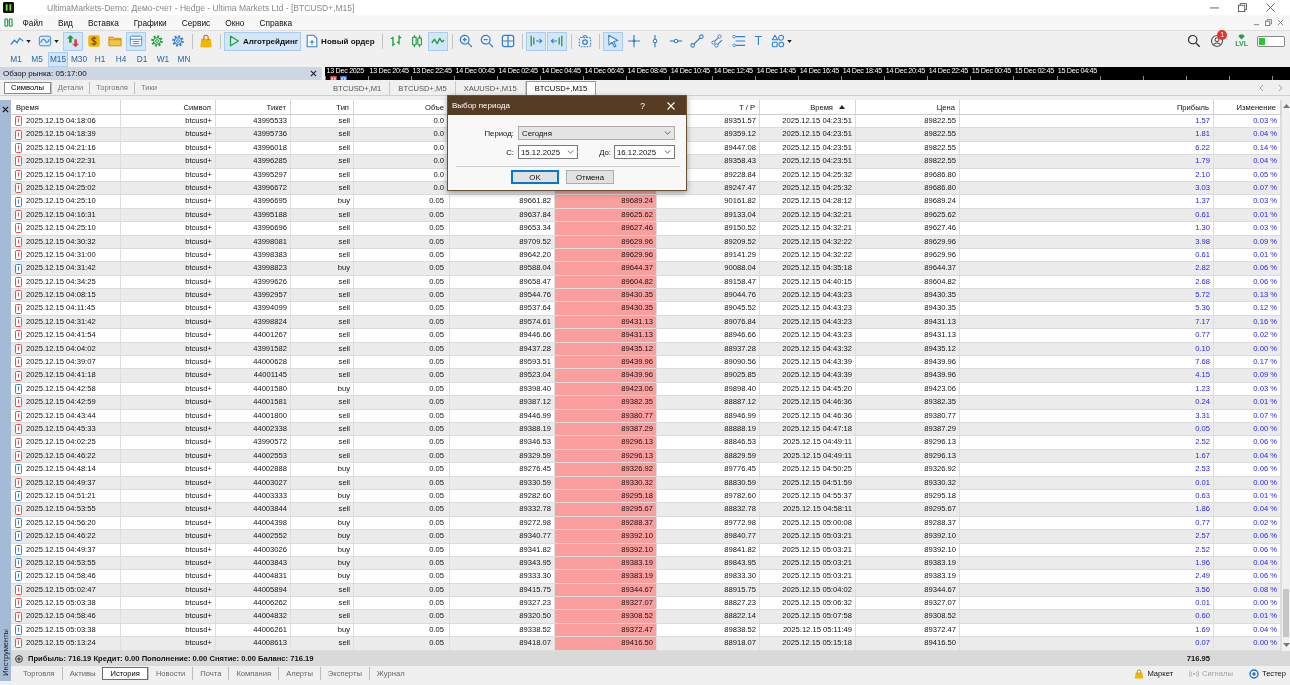 The width and height of the screenshot is (1290, 685). I want to click on diamond-icon, so click(1242, 37).